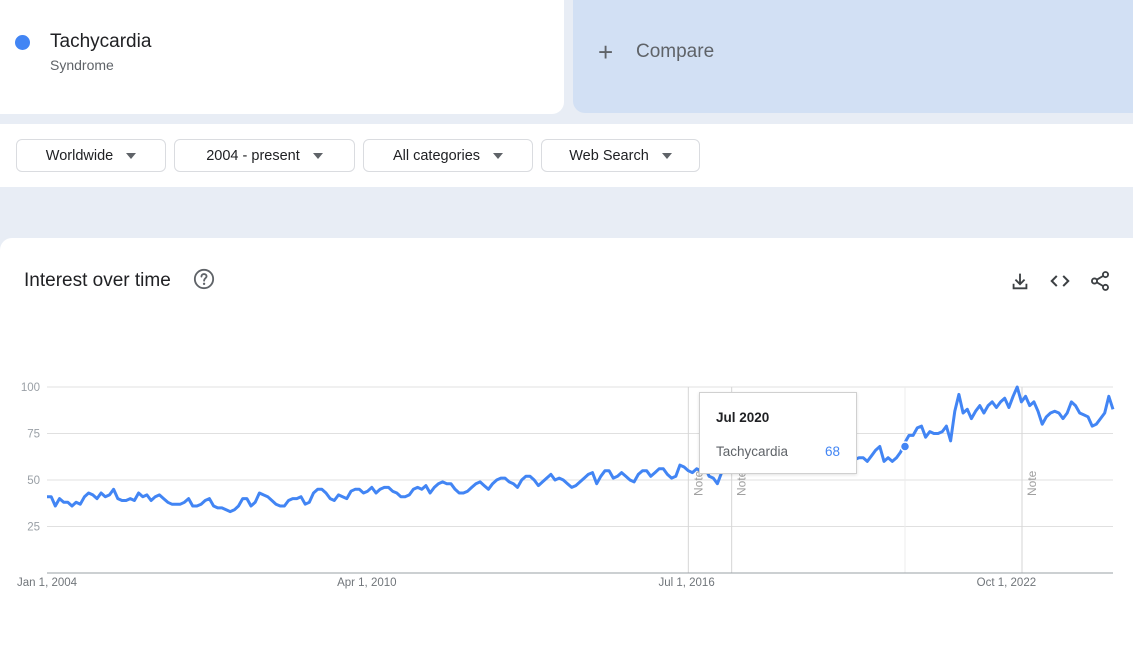  I want to click on time-range-filter-label: 2004 - present, so click(253, 155).